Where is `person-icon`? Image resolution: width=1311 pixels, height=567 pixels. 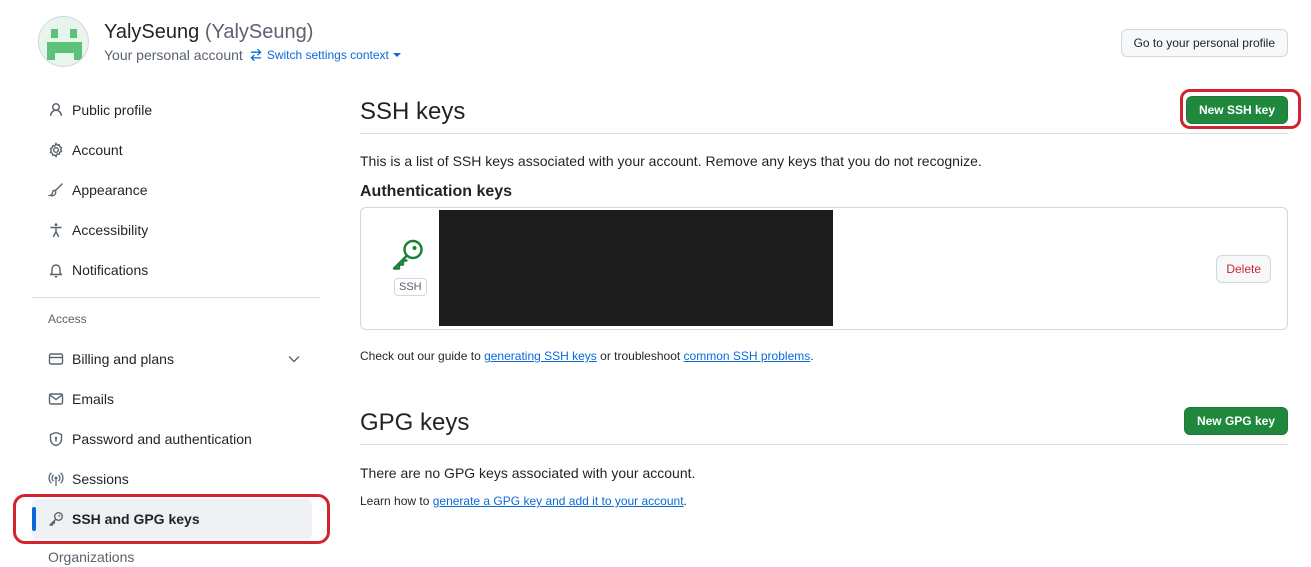
person-icon is located at coordinates (56, 110).